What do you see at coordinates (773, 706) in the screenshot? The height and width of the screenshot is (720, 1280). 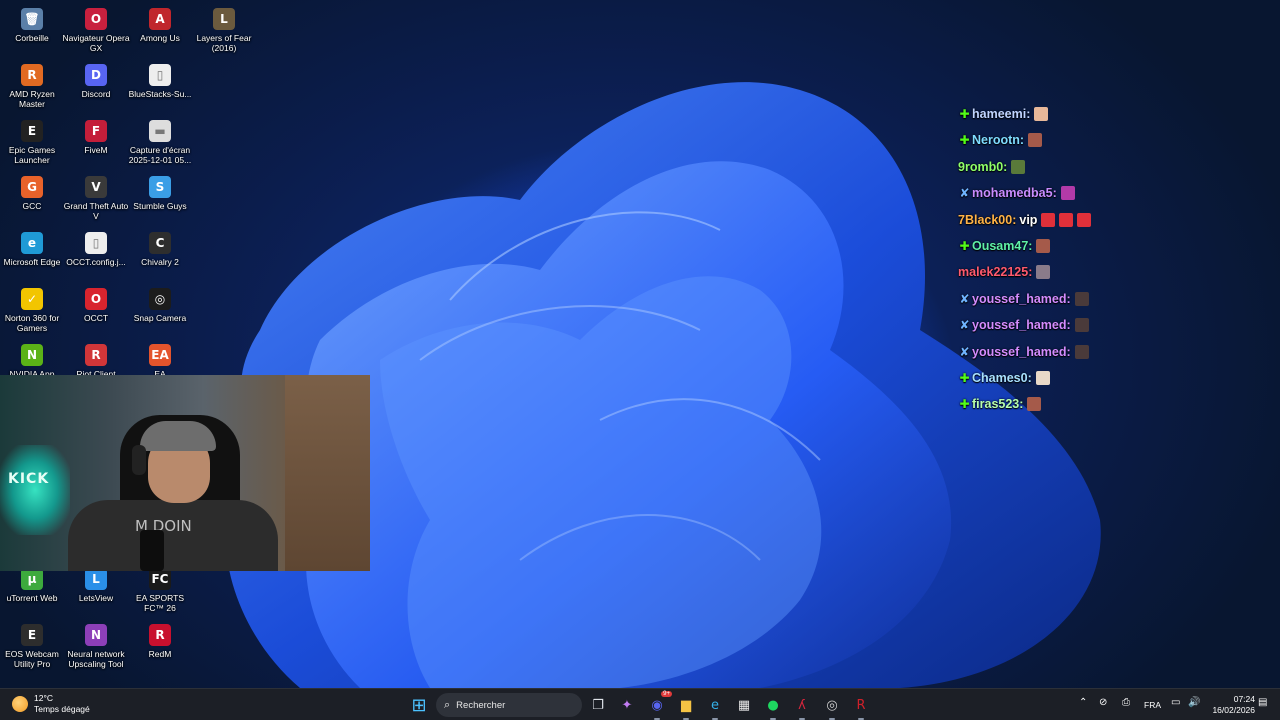 I see `spotify-icon: ●` at bounding box center [773, 706].